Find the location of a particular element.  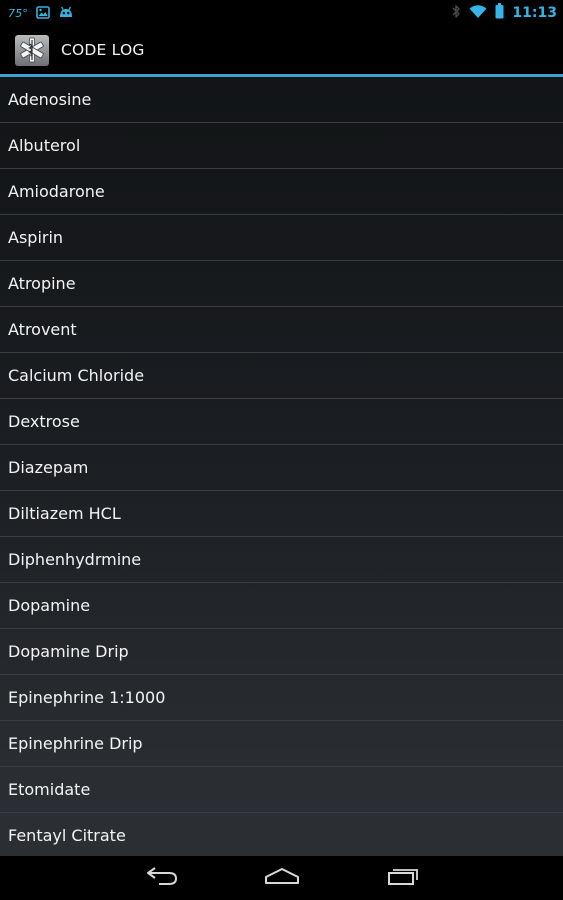

drug-list-item: Diphenhydrmine is located at coordinates (281, 560).